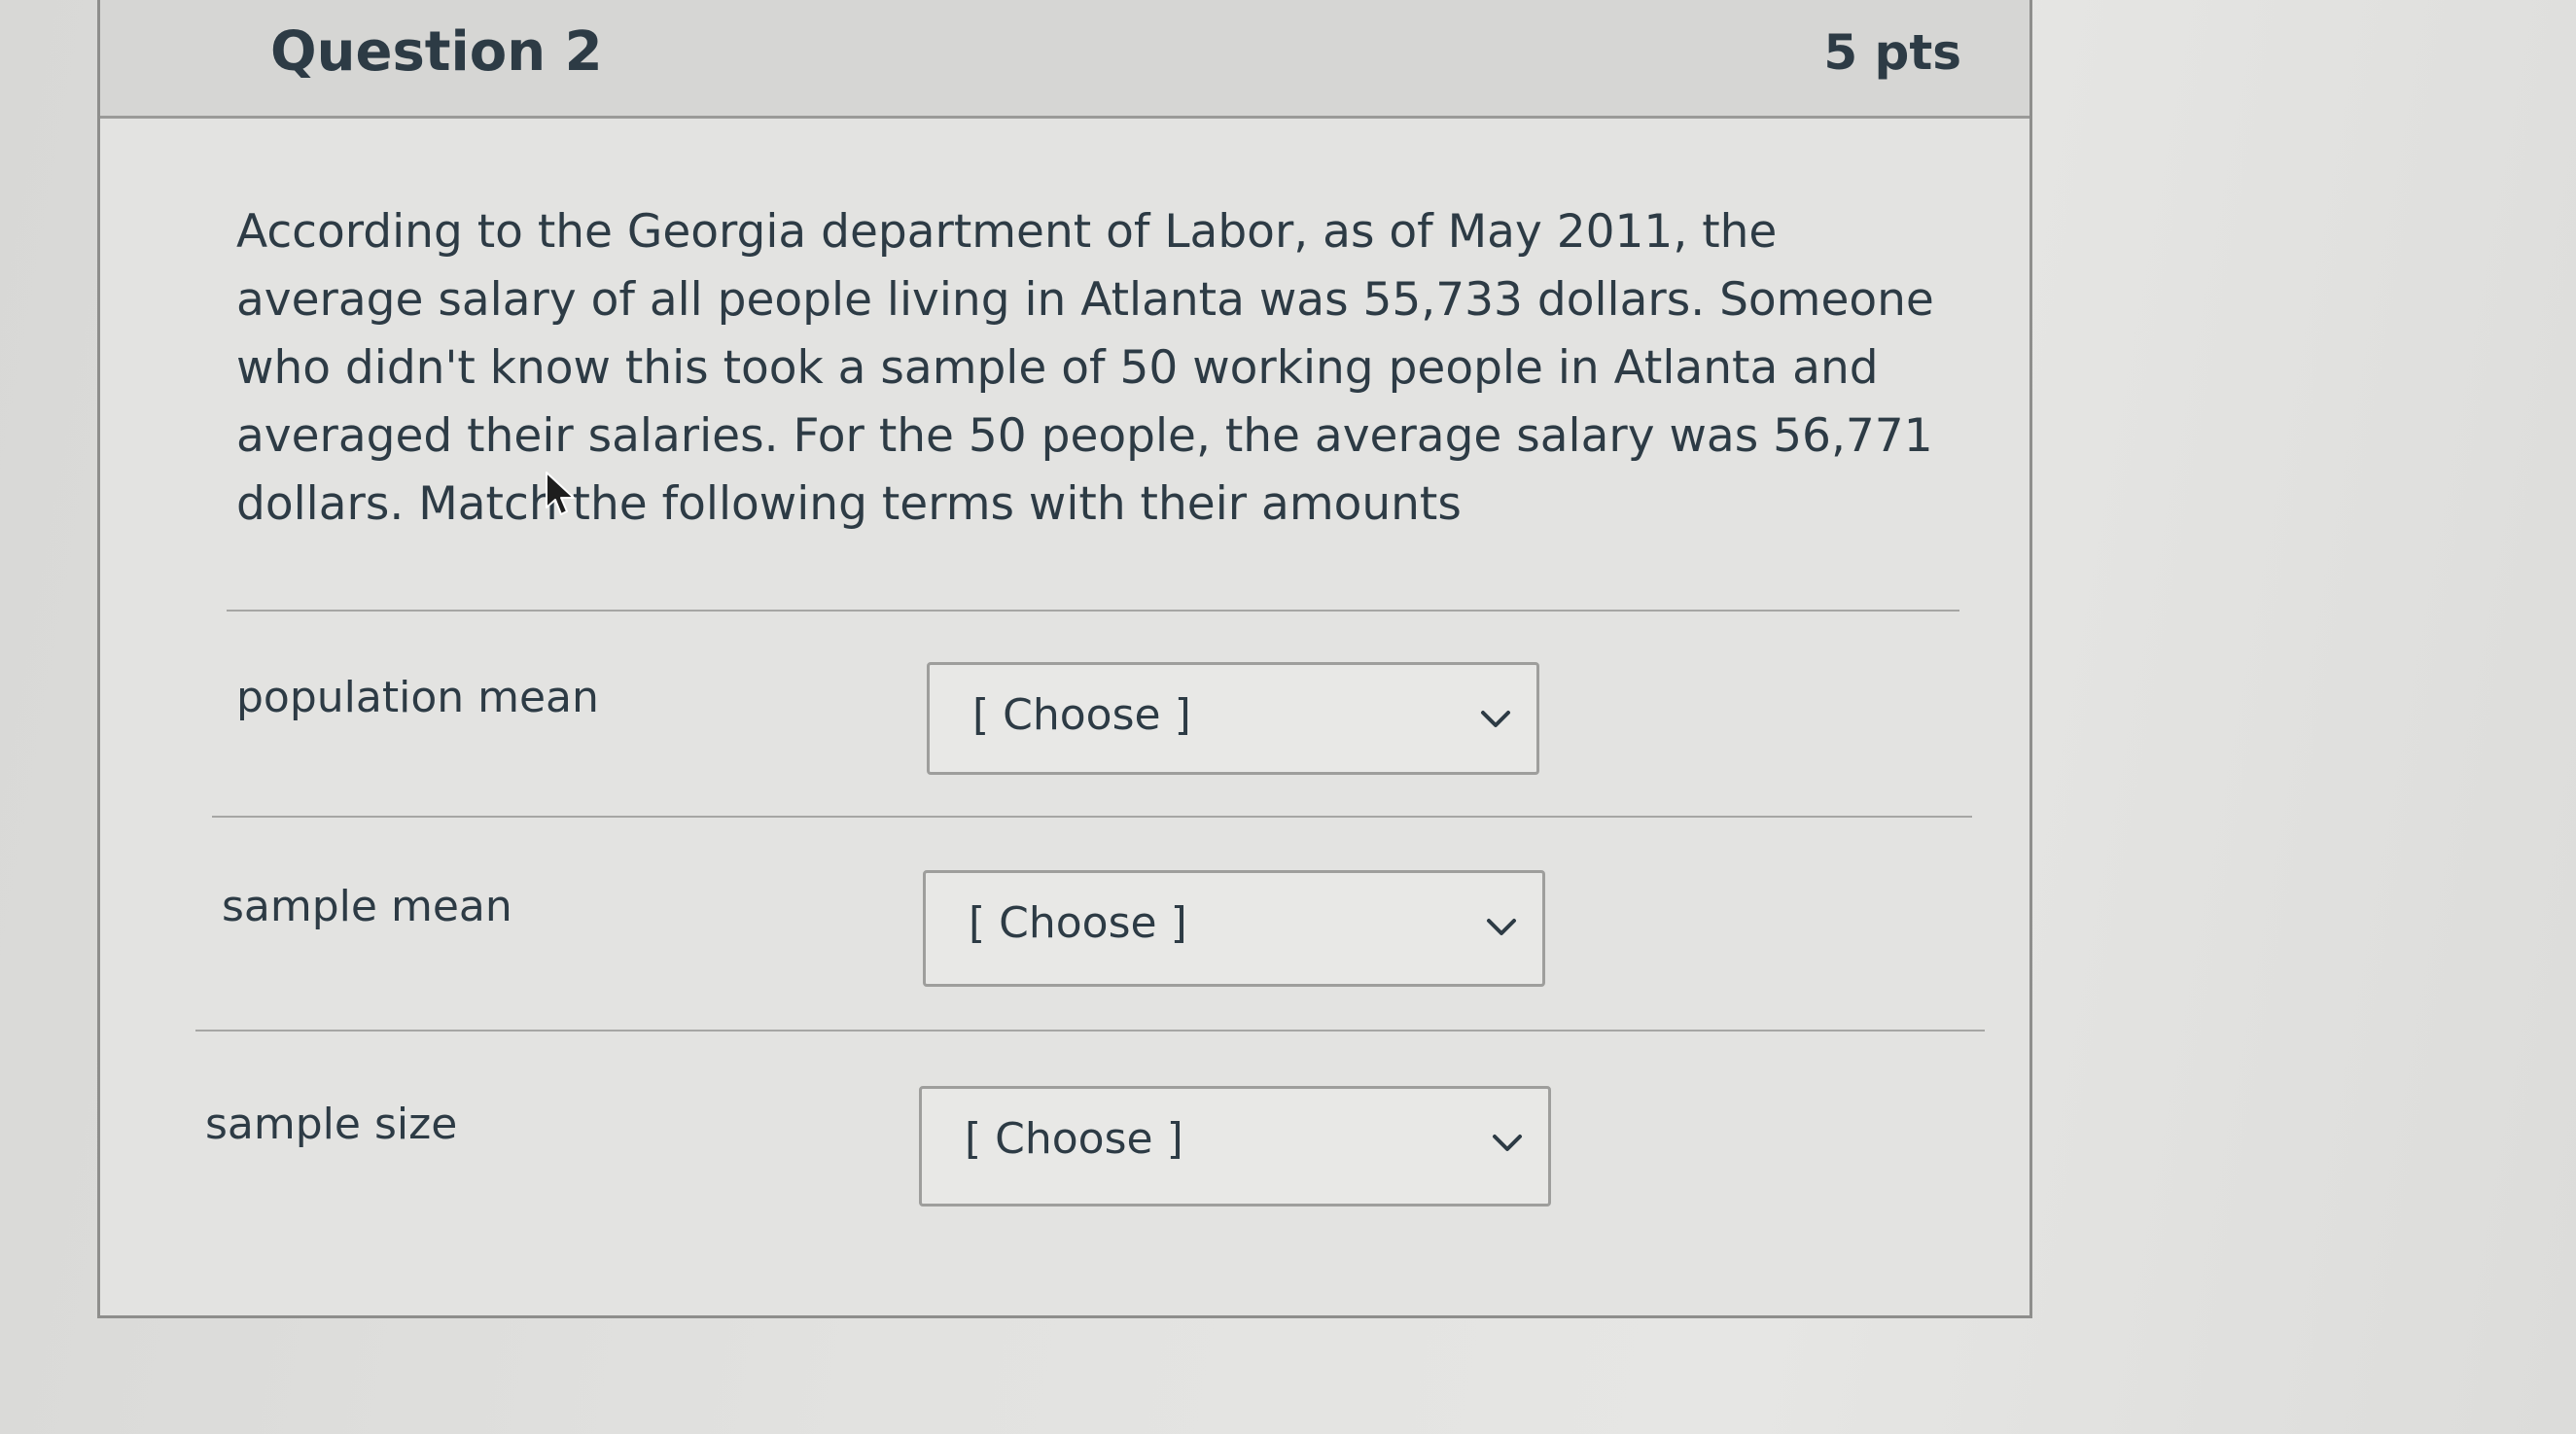  I want to click on mouse-pointer-icon, so click(560, 493).